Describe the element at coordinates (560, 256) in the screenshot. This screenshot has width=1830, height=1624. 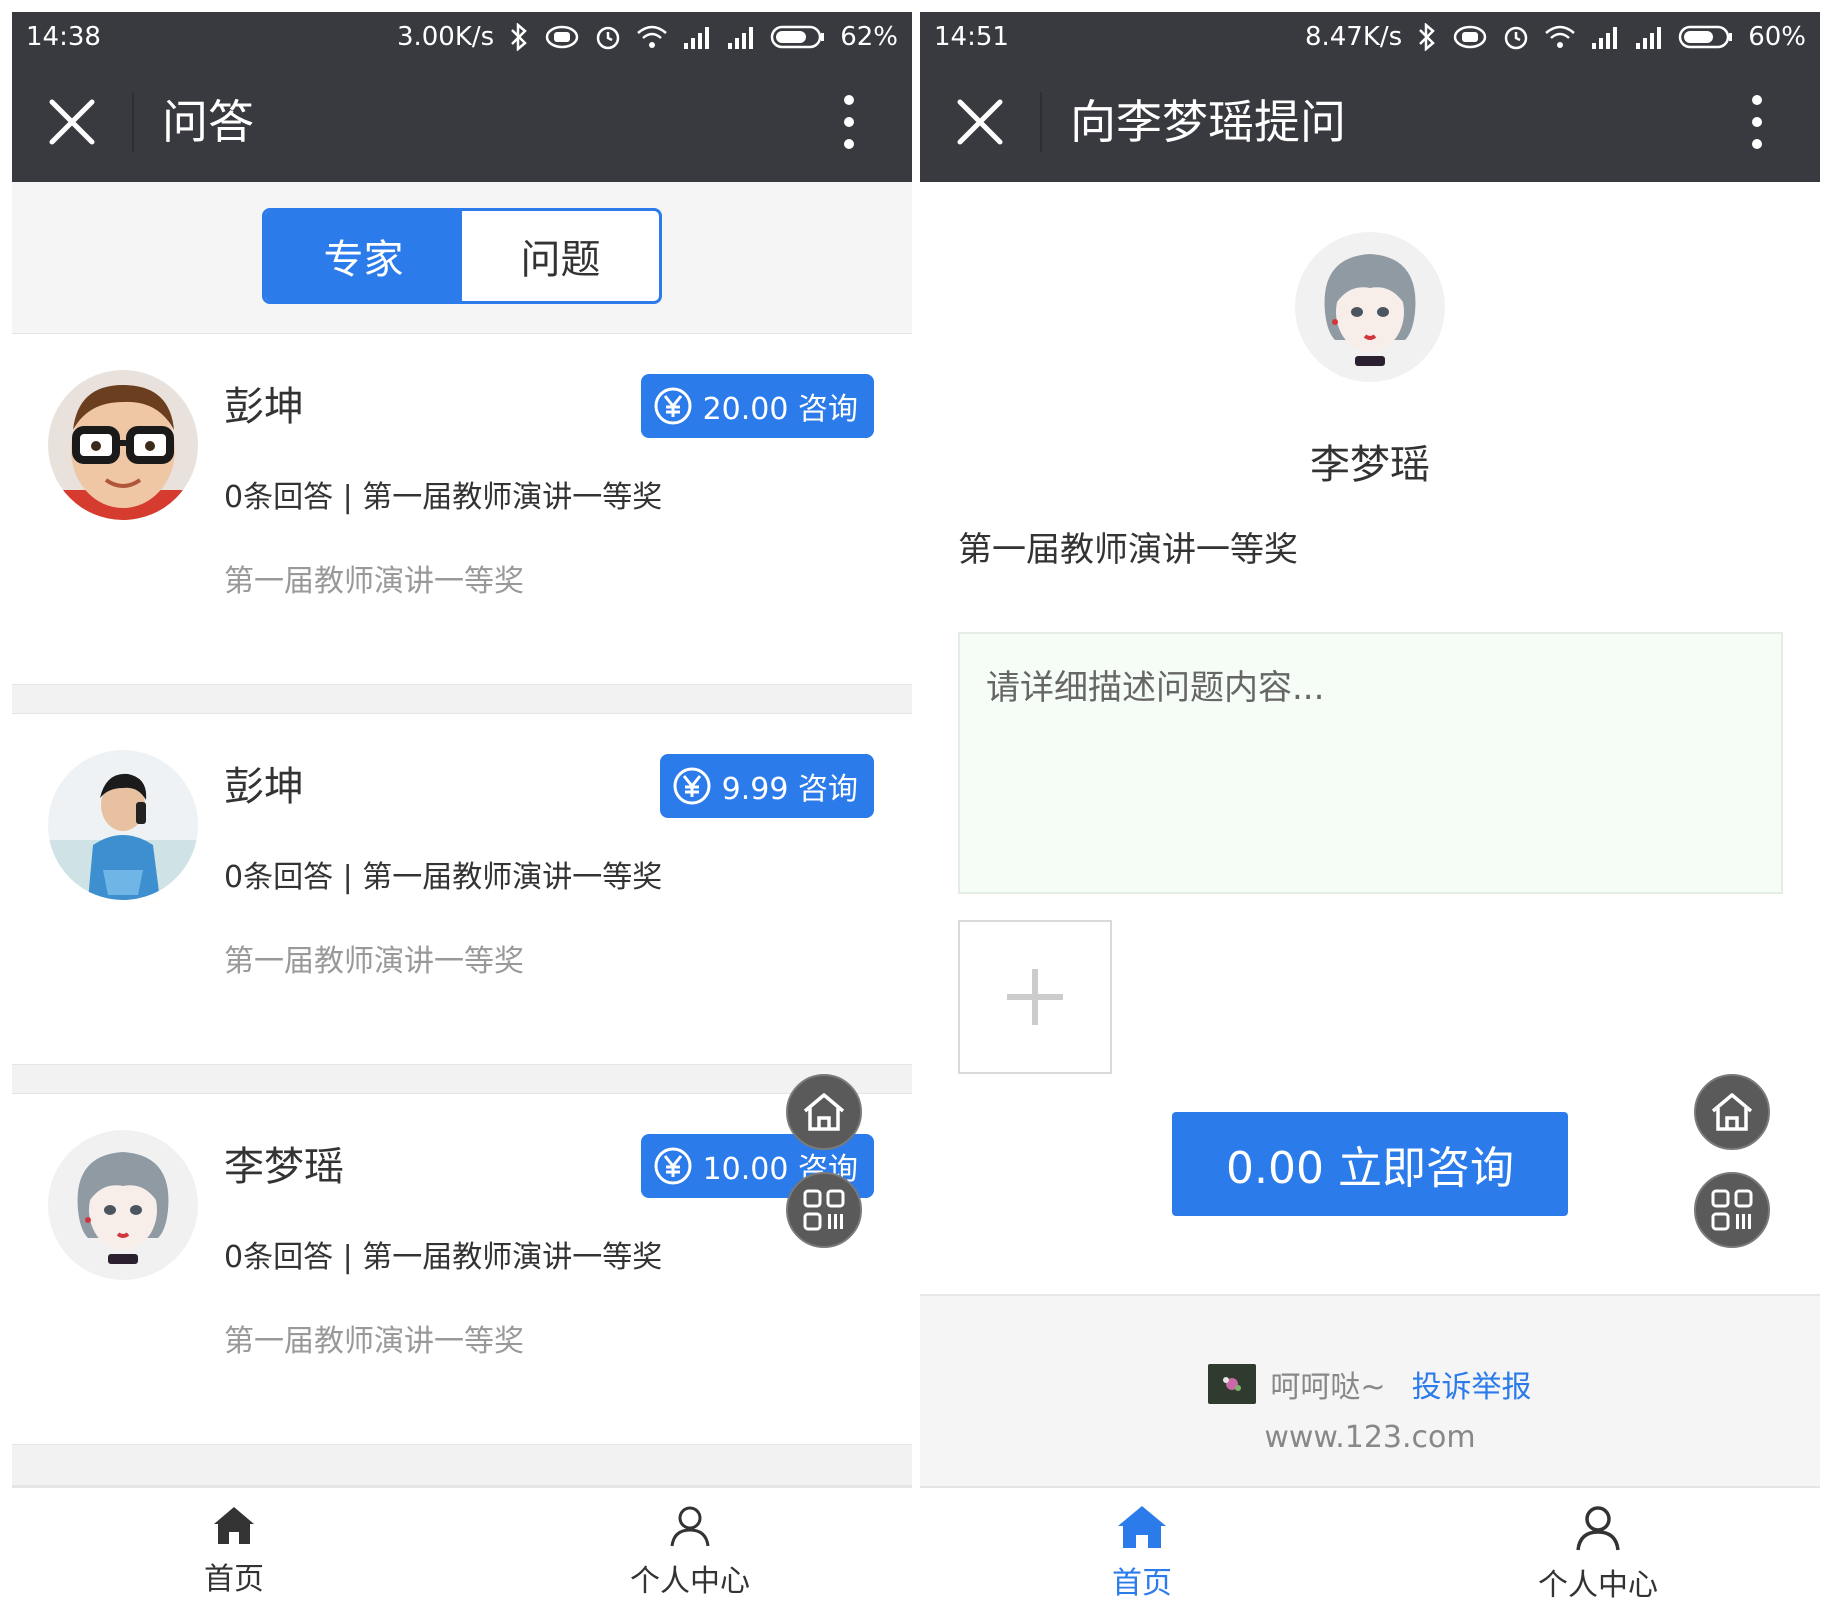
I see `tab-questions: 问题` at that location.